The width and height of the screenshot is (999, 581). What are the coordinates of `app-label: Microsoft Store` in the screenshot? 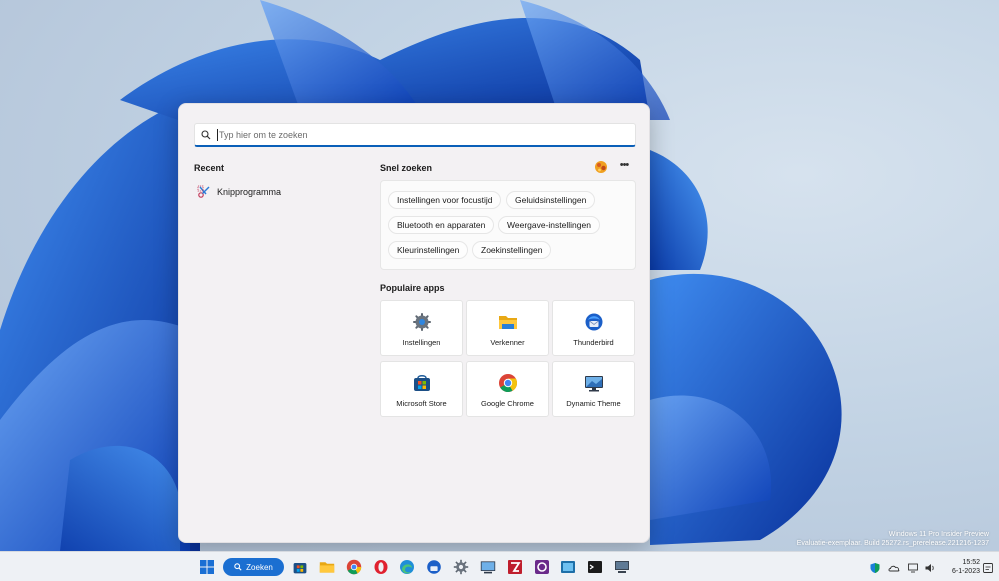 It's located at (421, 403).